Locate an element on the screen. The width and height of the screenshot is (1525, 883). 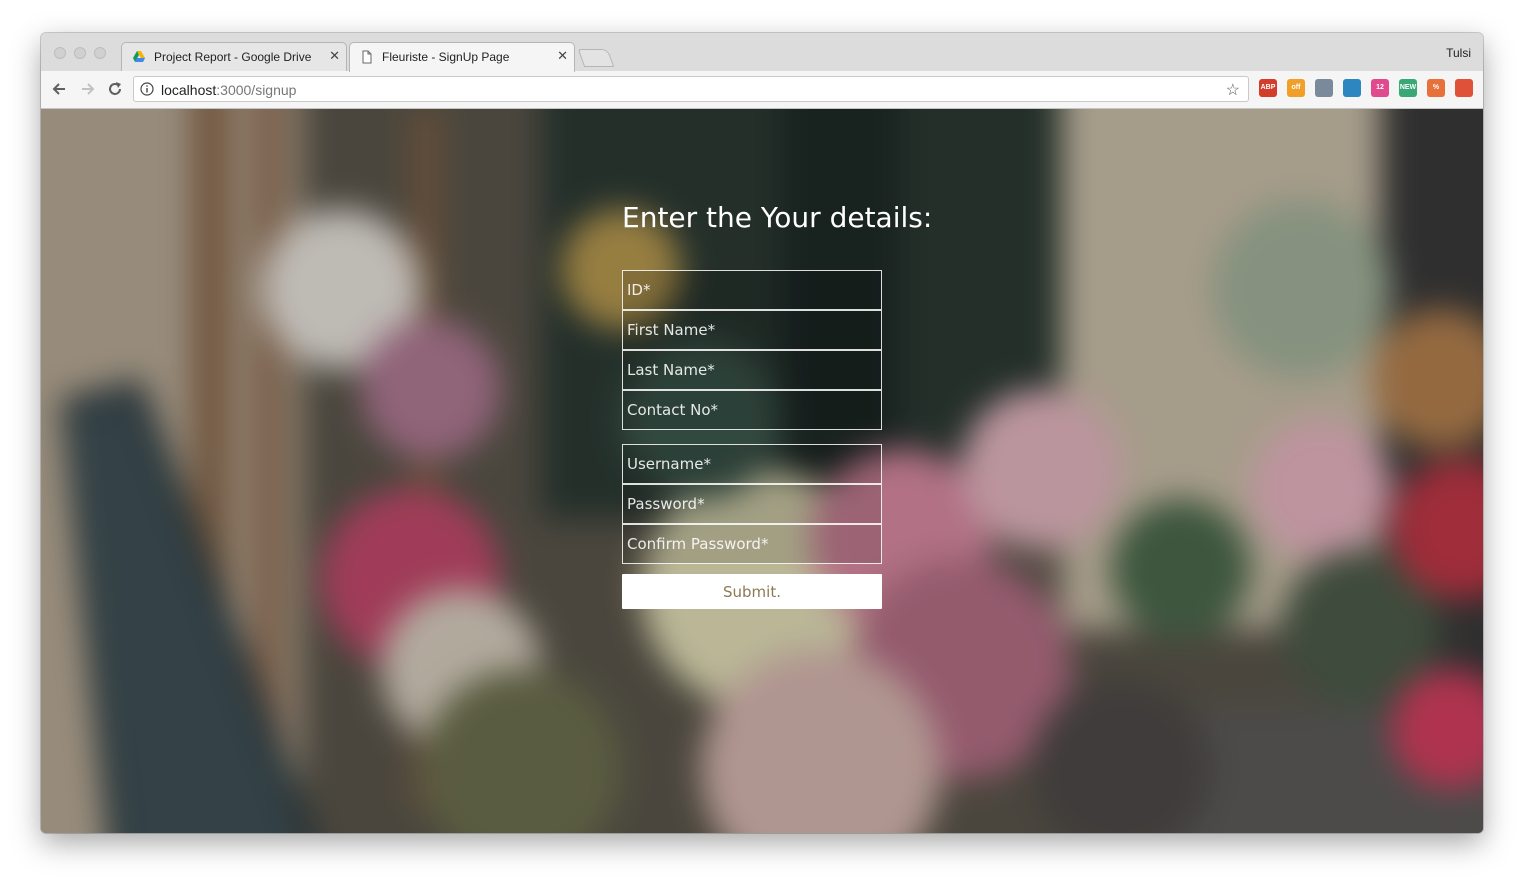
browser-toolbar: localhost:3000/signup ☆ ABP off 12 NEW% is located at coordinates (762, 90).